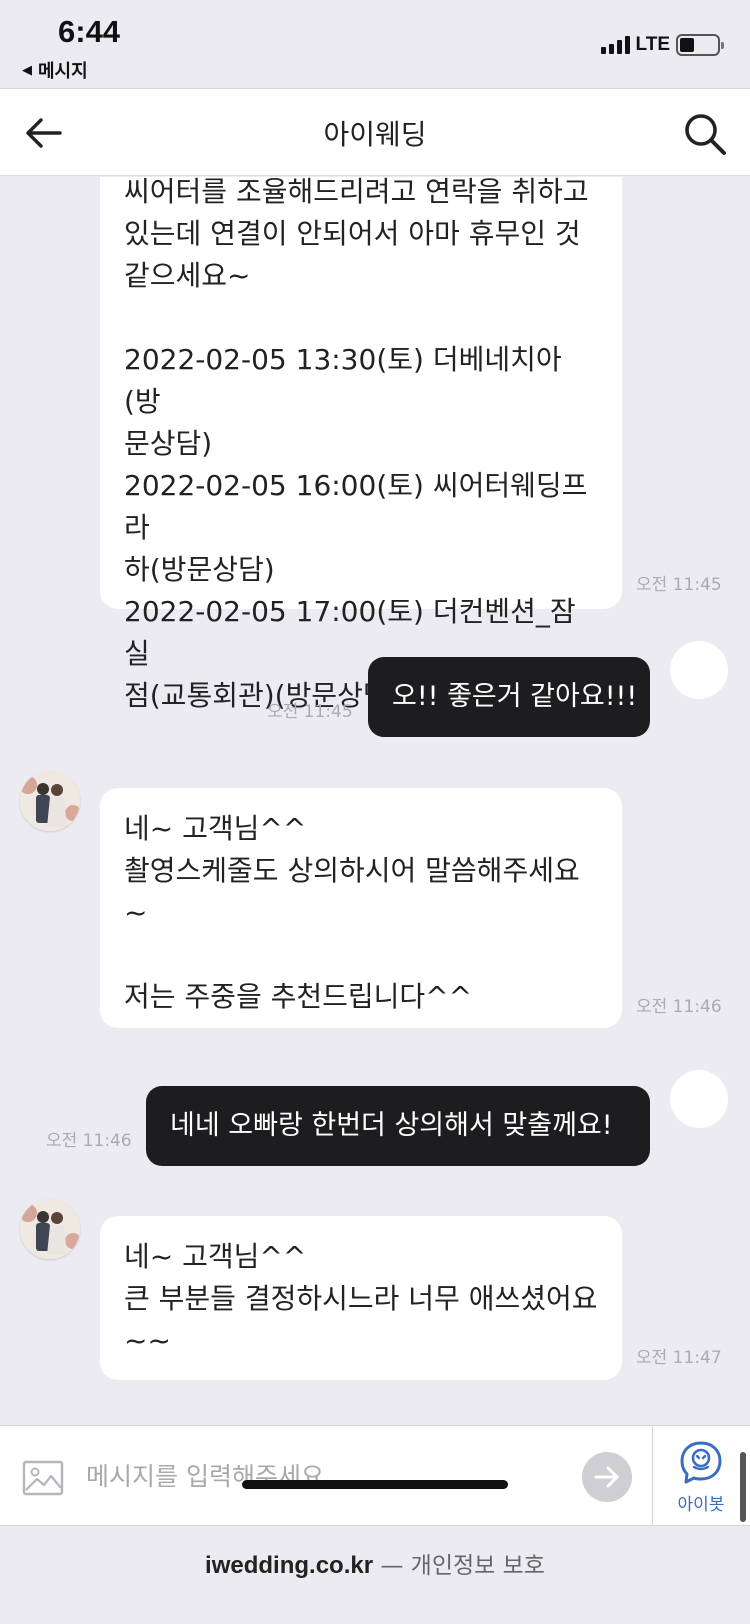  I want to click on home-indicator, so click(375, 1484).